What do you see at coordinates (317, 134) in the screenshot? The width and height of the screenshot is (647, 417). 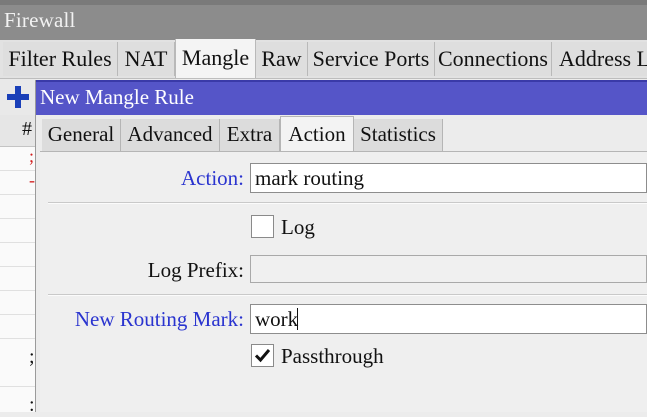 I see `tab-action: Action` at bounding box center [317, 134].